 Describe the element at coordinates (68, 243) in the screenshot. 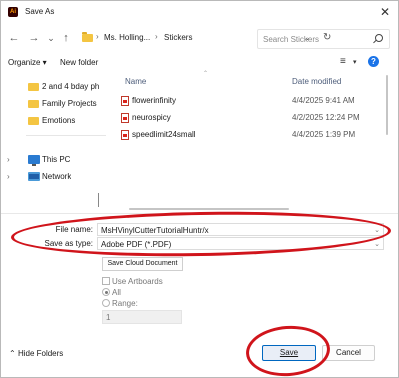

I see `save-as-type-label: Save as type:` at that location.